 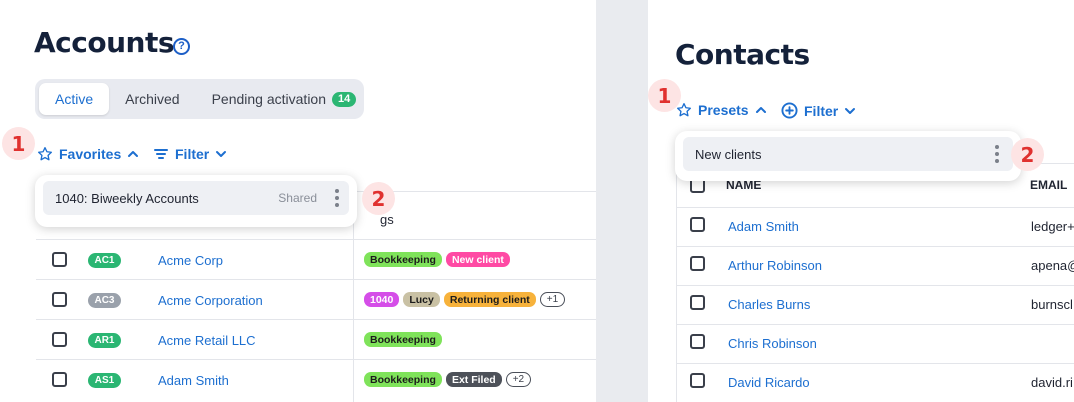 What do you see at coordinates (193, 380) in the screenshot?
I see `account-name-link: Adam Smith` at bounding box center [193, 380].